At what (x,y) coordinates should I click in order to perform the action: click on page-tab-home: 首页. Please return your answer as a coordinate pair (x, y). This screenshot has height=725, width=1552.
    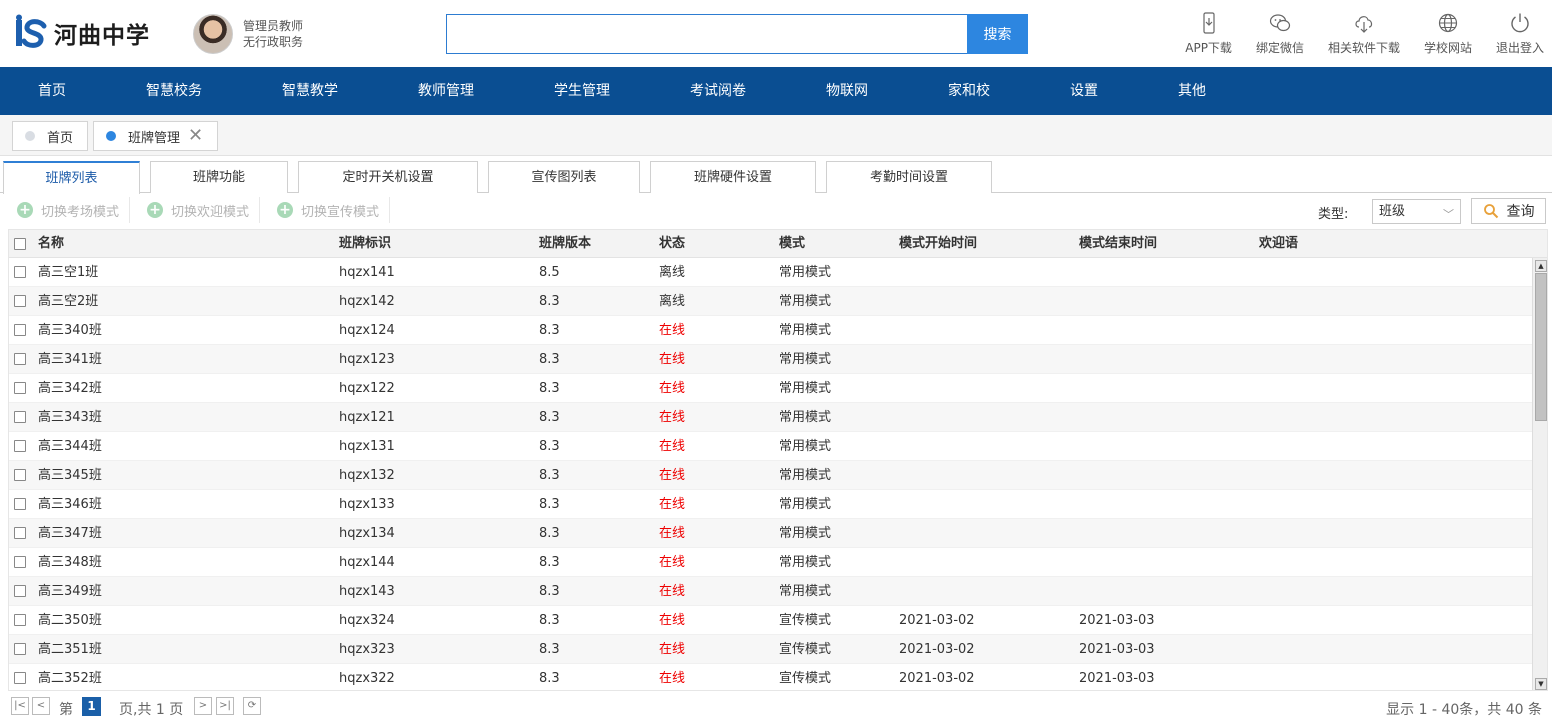
    Looking at the image, I should click on (50, 136).